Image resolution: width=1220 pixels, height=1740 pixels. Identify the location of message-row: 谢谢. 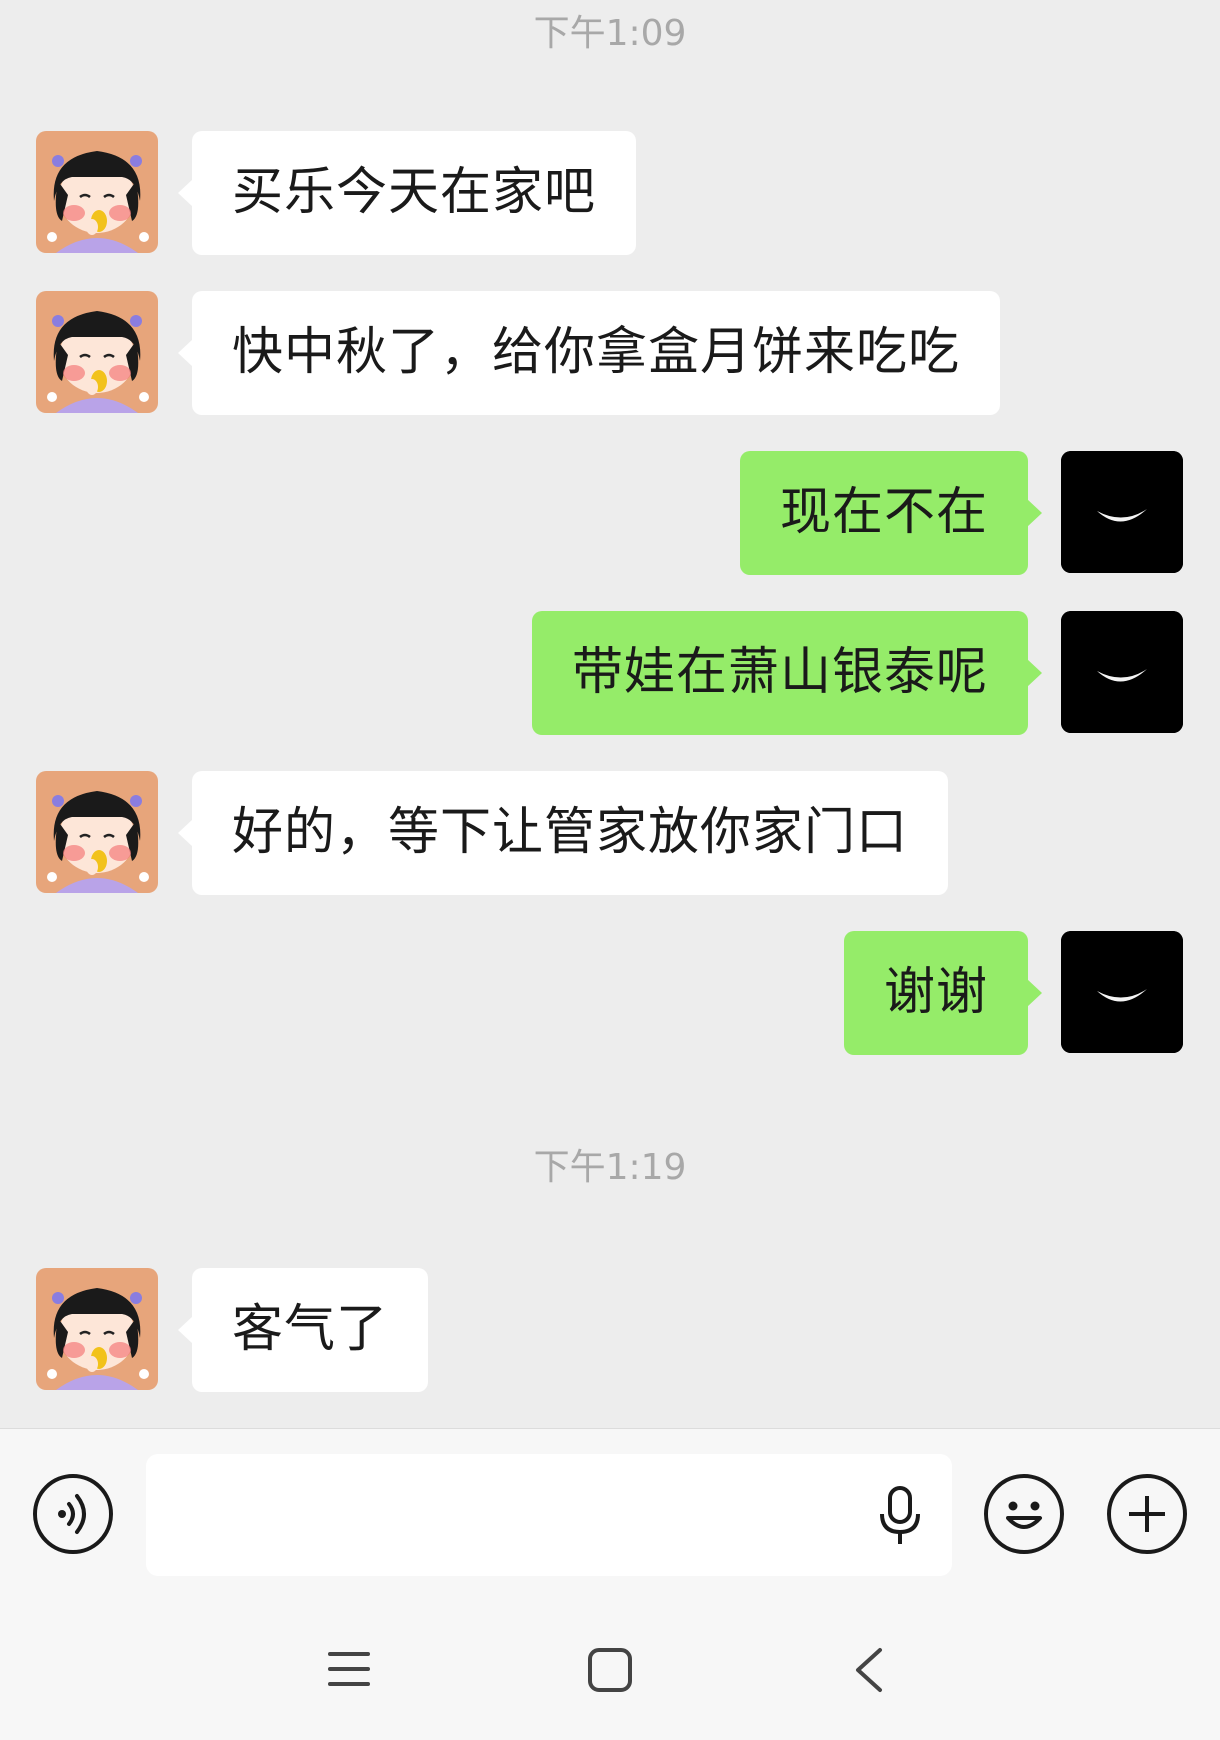
(610, 993).